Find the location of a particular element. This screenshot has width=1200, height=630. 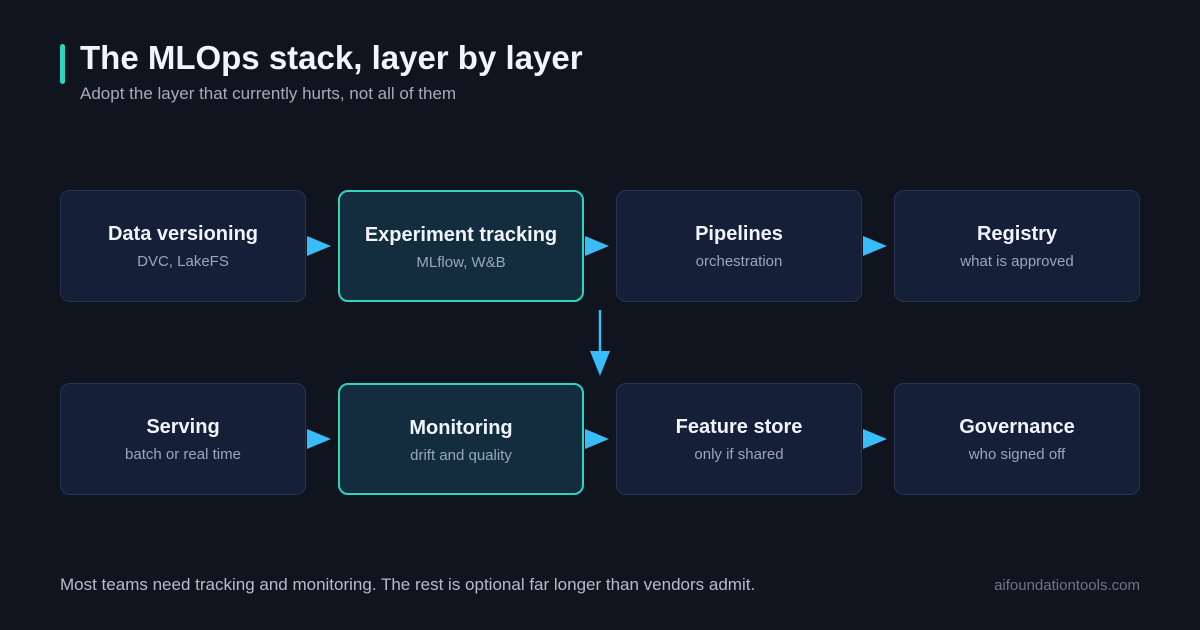

arrow-down-icon is located at coordinates (600, 343).